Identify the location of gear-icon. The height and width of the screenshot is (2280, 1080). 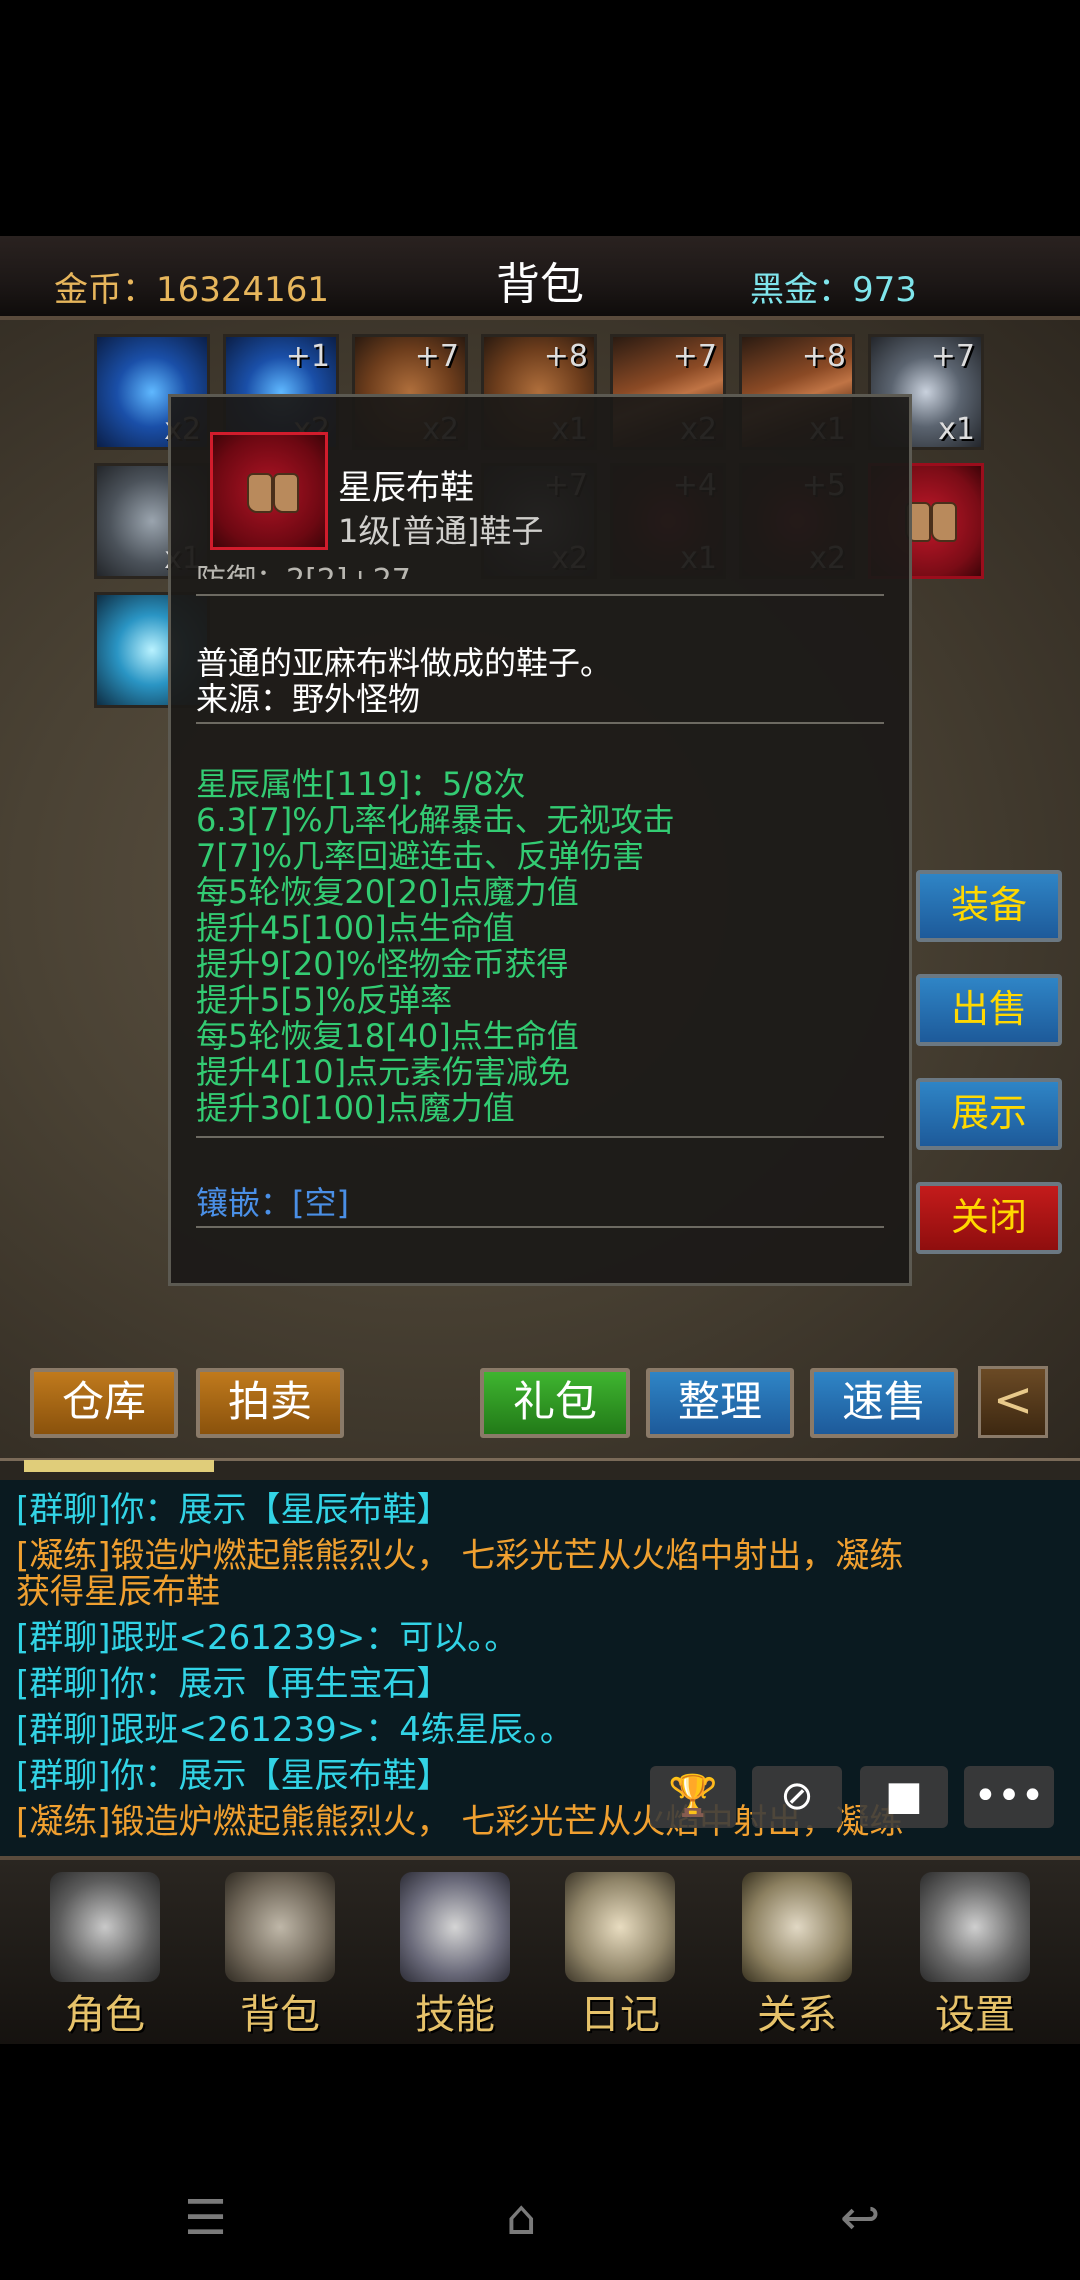
(975, 1927).